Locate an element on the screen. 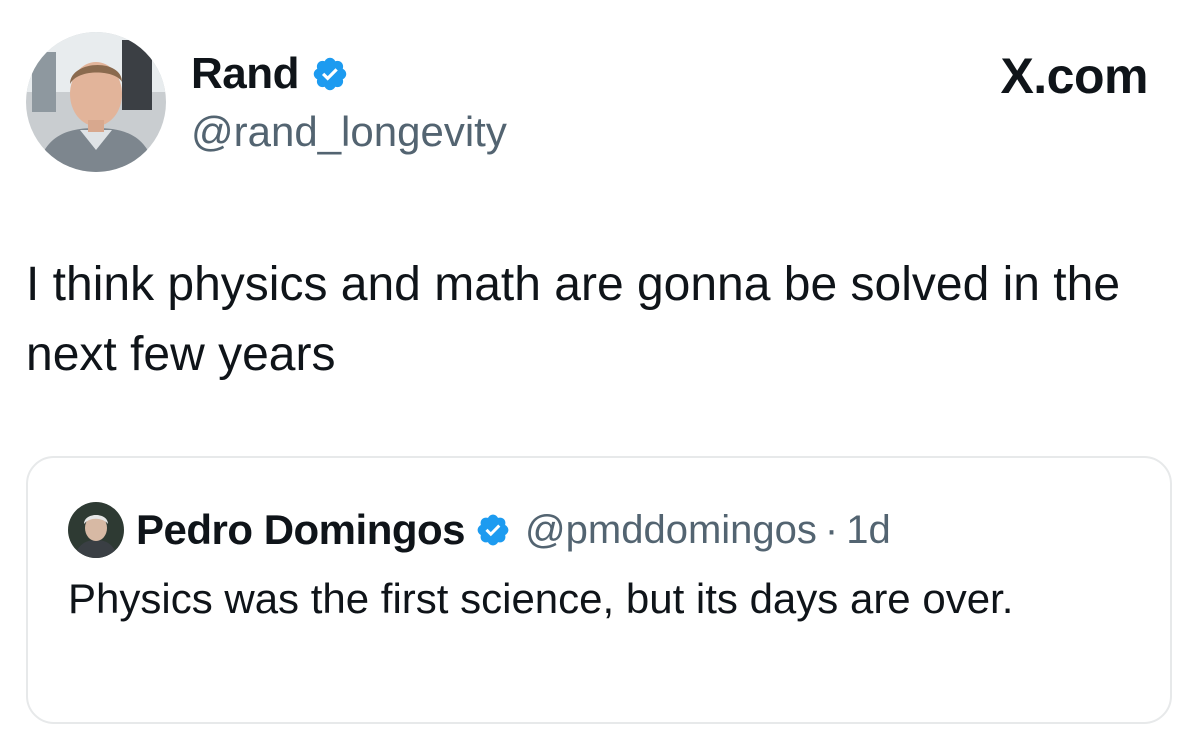 The width and height of the screenshot is (1200, 753). quoted-author-name: Pedro Domingos is located at coordinates (301, 530).